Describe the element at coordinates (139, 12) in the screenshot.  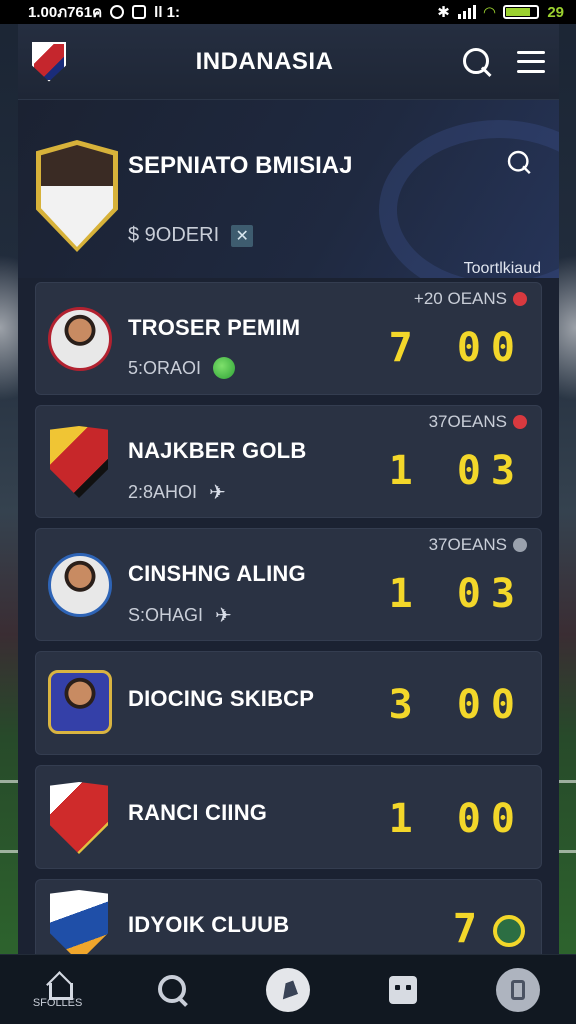
I see `app-notification-icon` at that location.